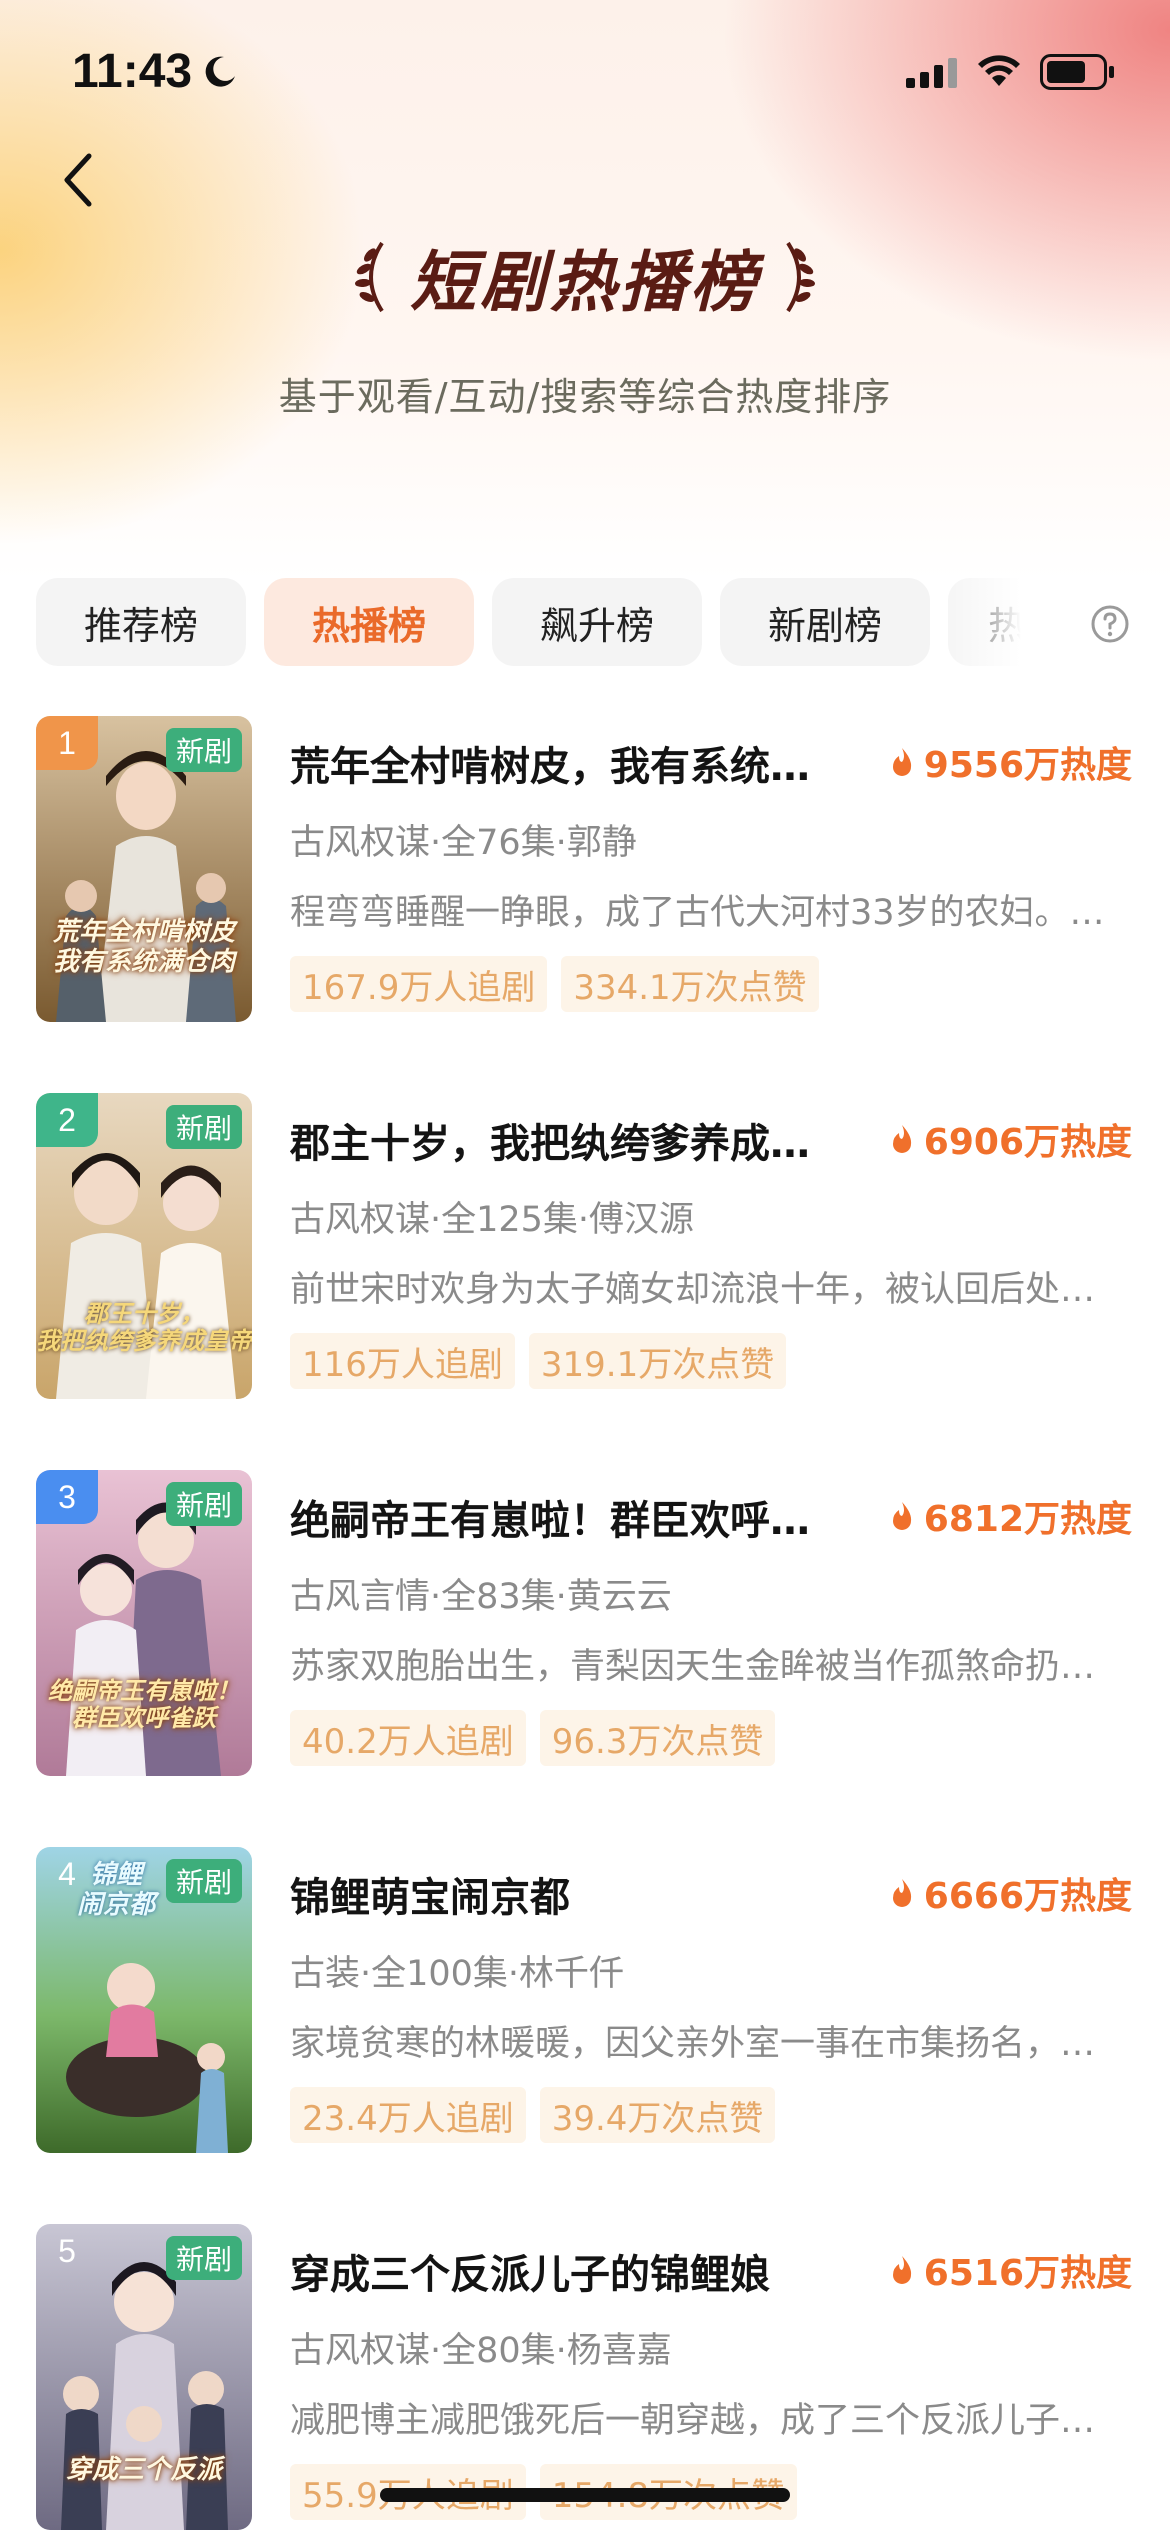 This screenshot has width=1170, height=2532. What do you see at coordinates (1027, 1519) in the screenshot?
I see `heat-value: 6812万热度` at bounding box center [1027, 1519].